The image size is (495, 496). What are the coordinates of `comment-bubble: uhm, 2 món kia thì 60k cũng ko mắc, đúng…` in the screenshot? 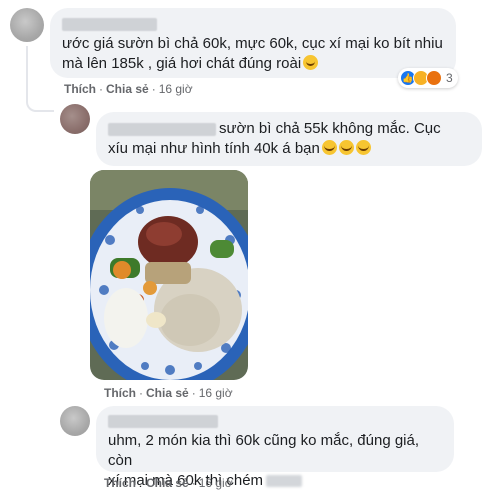 It's located at (275, 447).